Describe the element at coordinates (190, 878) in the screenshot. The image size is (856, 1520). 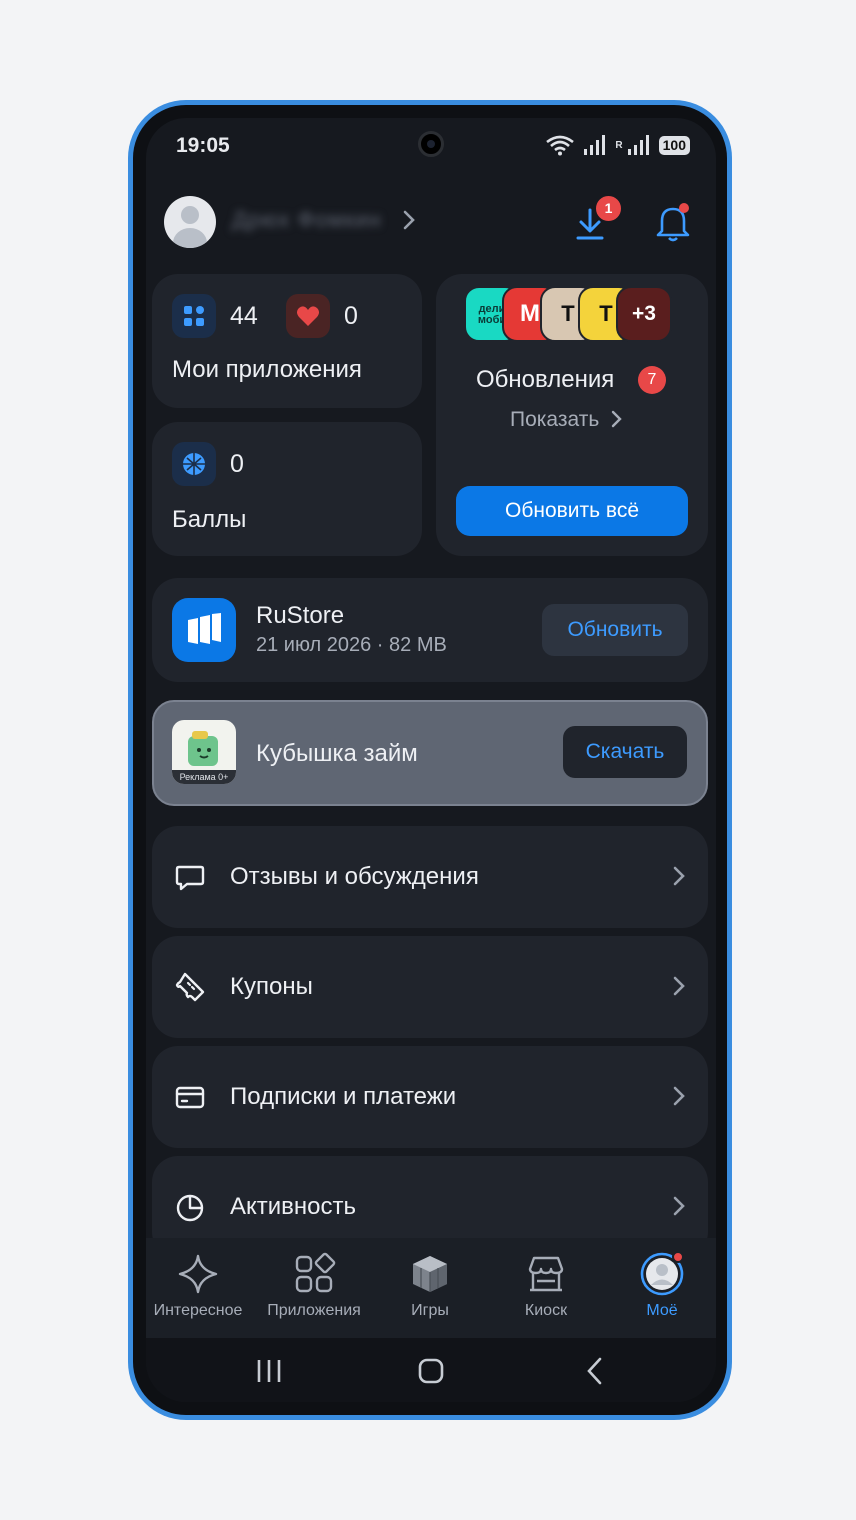
I see `chat-bubble-icon` at that location.